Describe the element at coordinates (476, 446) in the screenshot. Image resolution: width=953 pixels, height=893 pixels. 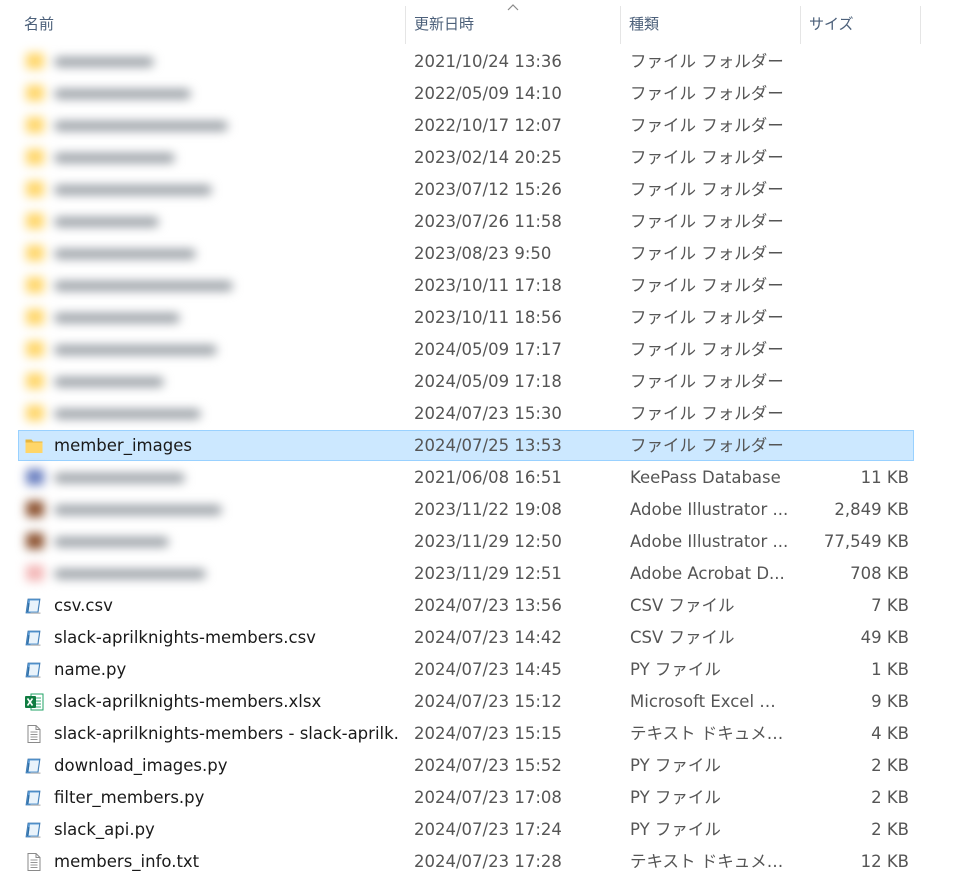
I see `file-row: member_images 2024/07/25 13:53 ファイル フォルダー` at that location.